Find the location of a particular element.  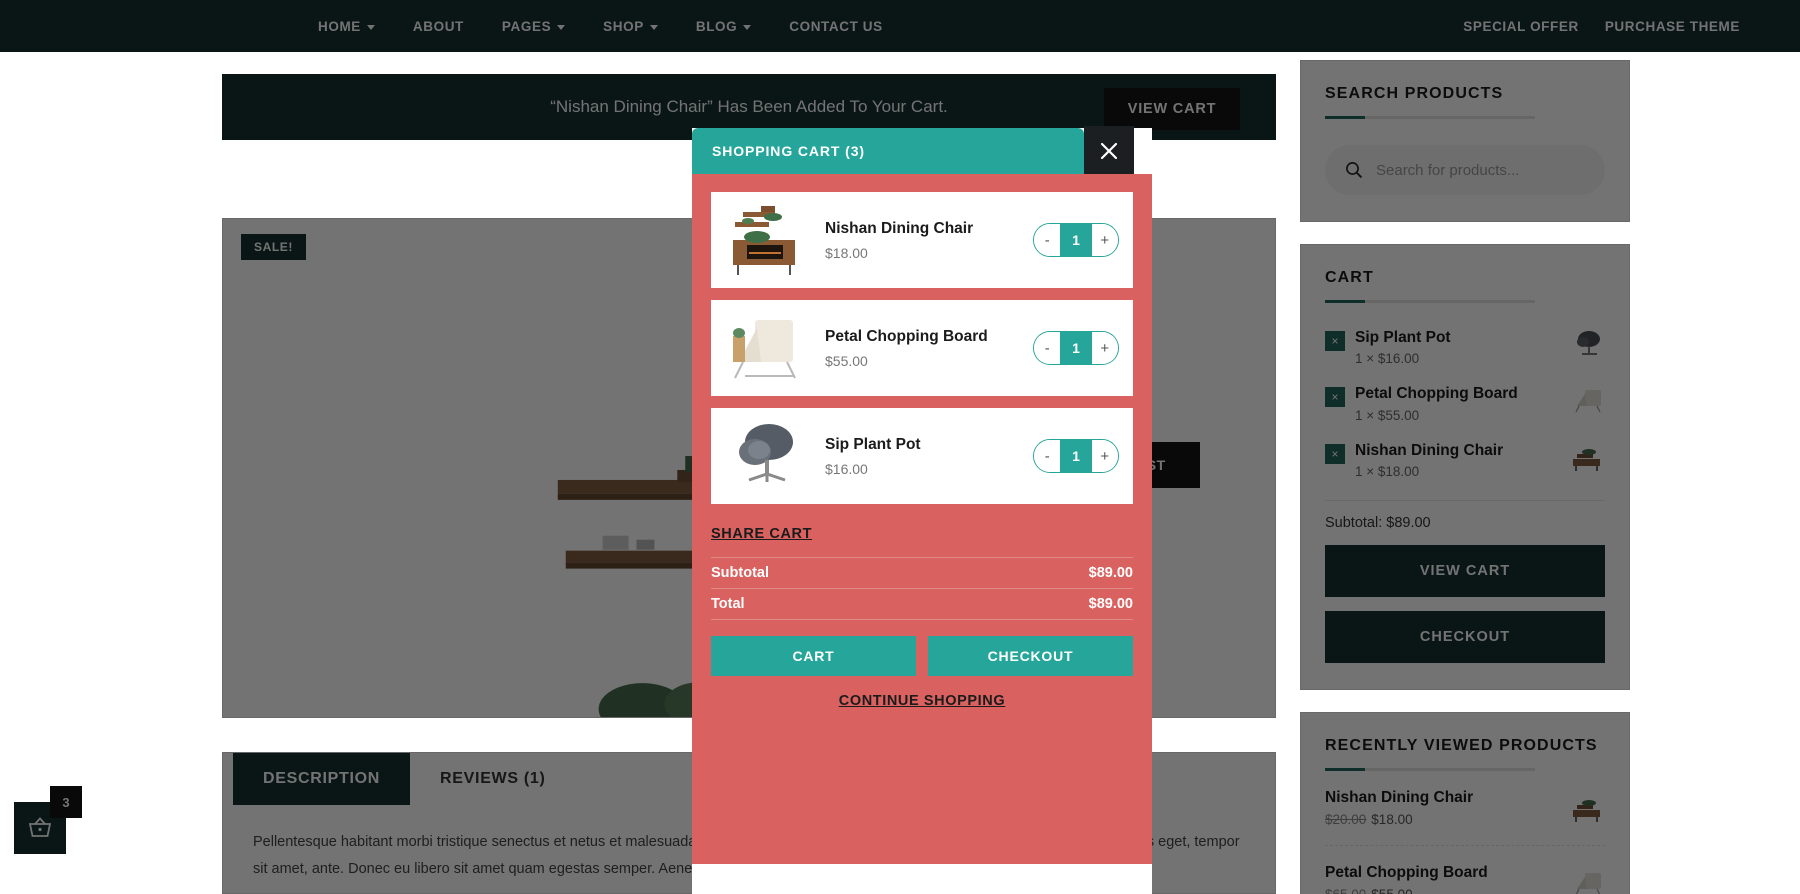

nav-item-pages: PAGES is located at coordinates (533, 26).